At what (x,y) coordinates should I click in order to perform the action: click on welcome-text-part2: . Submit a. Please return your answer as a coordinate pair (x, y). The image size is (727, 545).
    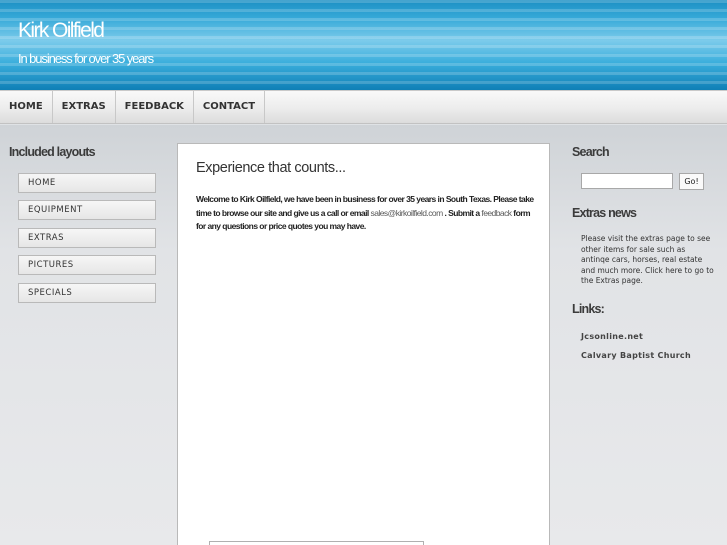
    Looking at the image, I should click on (462, 212).